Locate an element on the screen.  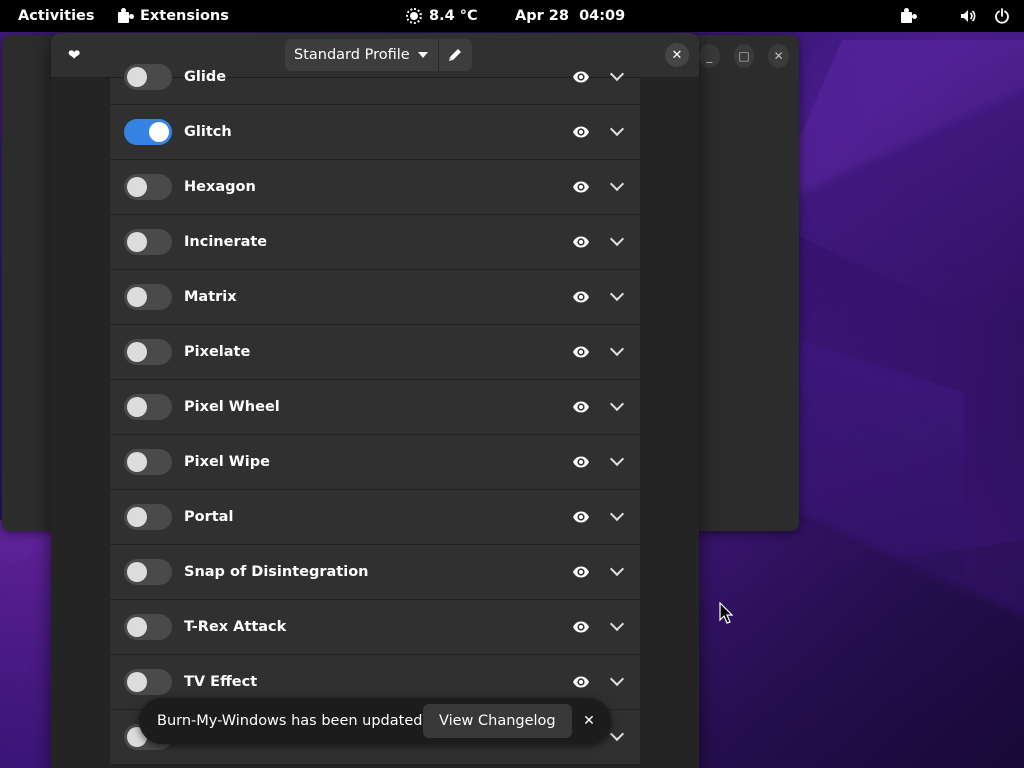
effect-label: Pixelate is located at coordinates (217, 352).